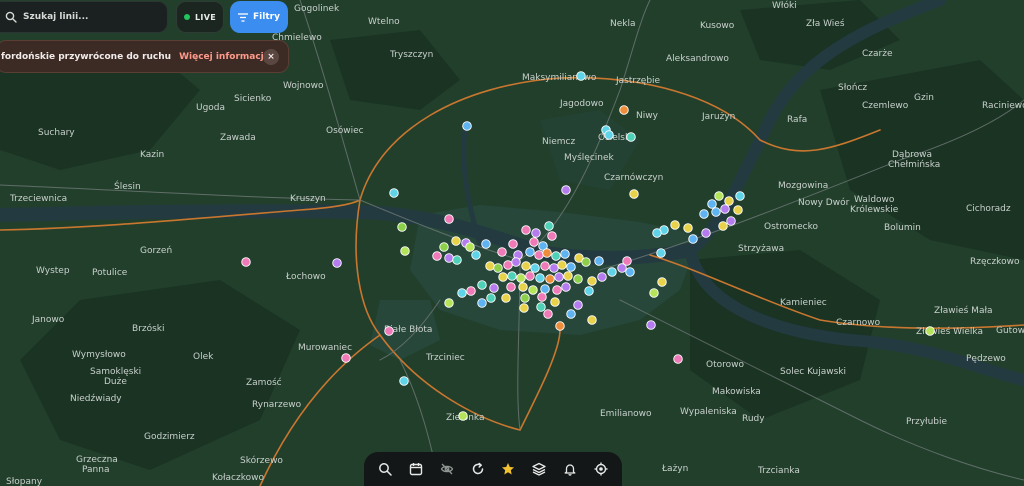 This screenshot has width=1024, height=486. What do you see at coordinates (478, 469) in the screenshot?
I see `refresh-tool-button` at bounding box center [478, 469].